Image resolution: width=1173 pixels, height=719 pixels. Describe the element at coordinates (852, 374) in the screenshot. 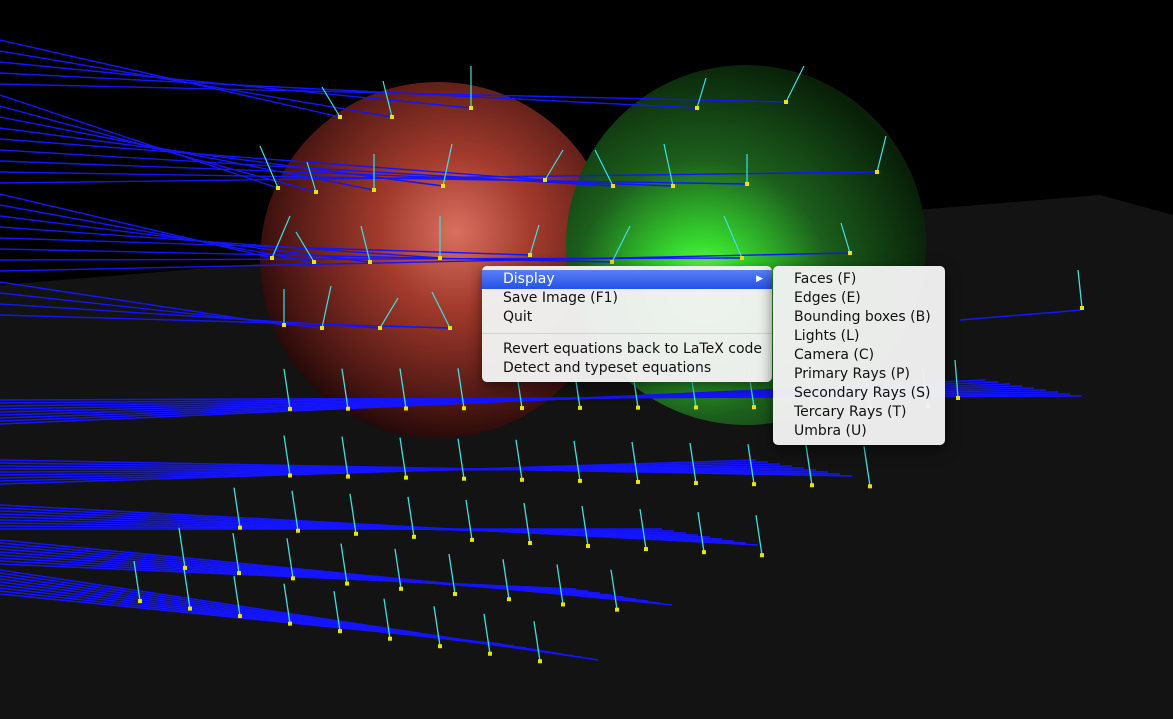

I see `submenu-item-label: Primary Rays (P)` at that location.